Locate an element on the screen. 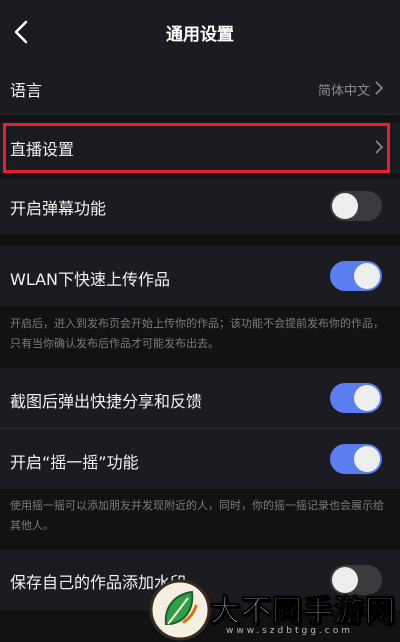 Image resolution: width=400 pixels, height=642 pixels. nav-bar: 通用设置 is located at coordinates (200, 31).